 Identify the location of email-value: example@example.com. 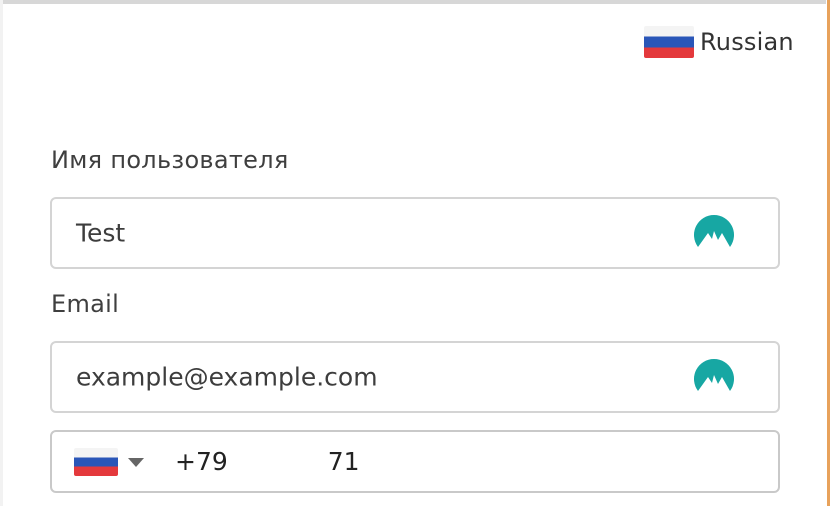
(227, 377).